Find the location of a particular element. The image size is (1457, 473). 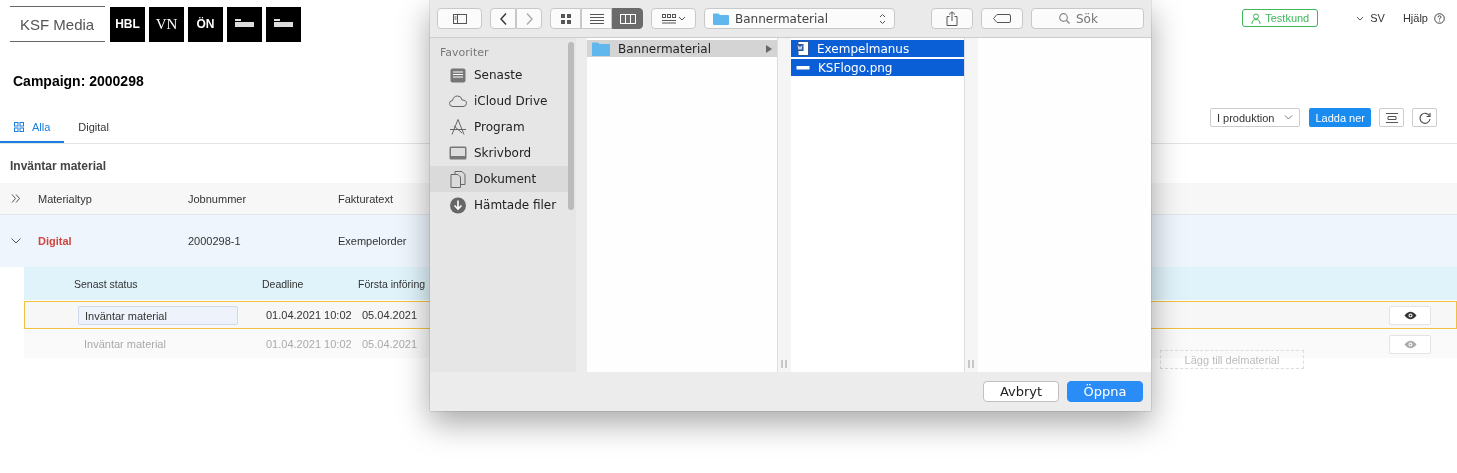

table-cell-text: Exempelorder is located at coordinates (373, 241).